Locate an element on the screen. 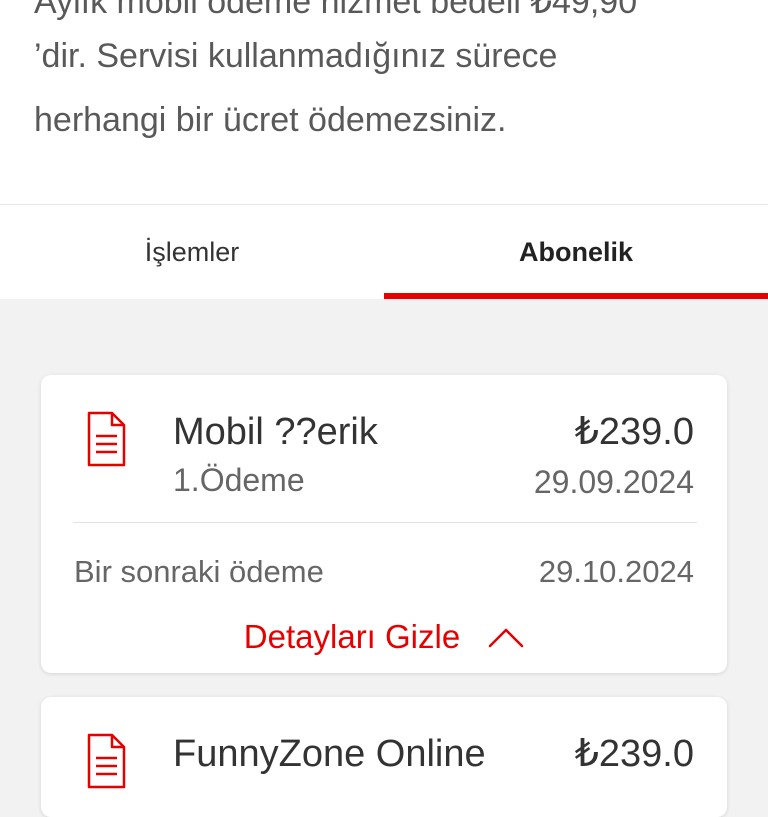  hide-details-label: Detayları Gizle is located at coordinates (352, 636).